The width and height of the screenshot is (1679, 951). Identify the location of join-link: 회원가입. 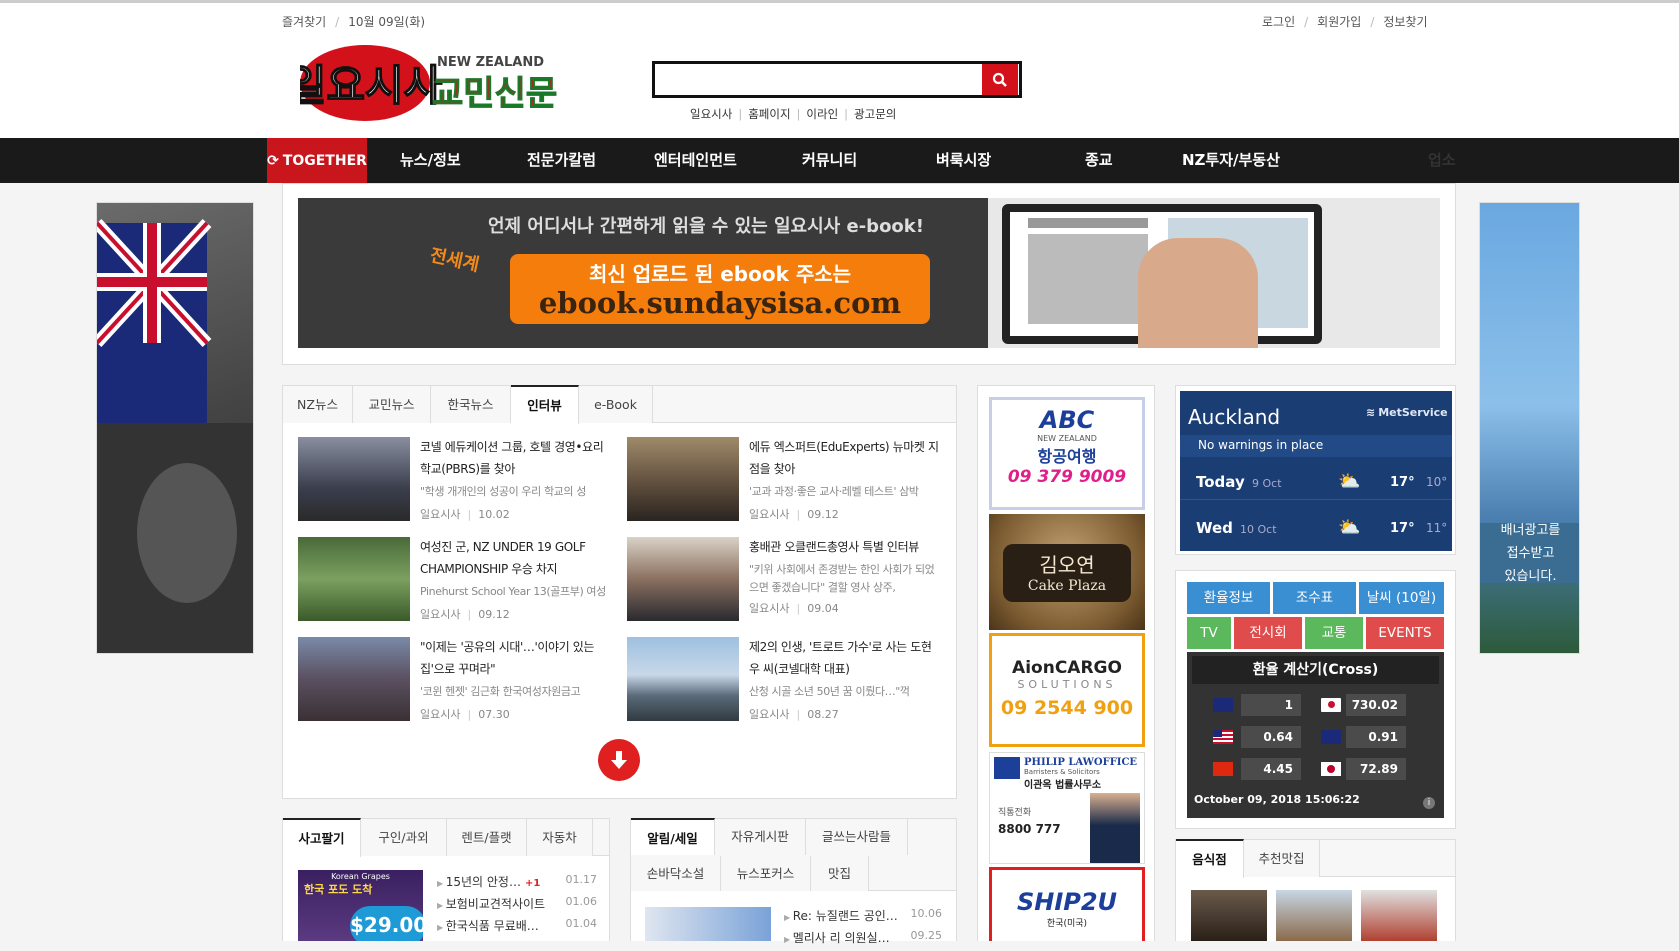
(1339, 22).